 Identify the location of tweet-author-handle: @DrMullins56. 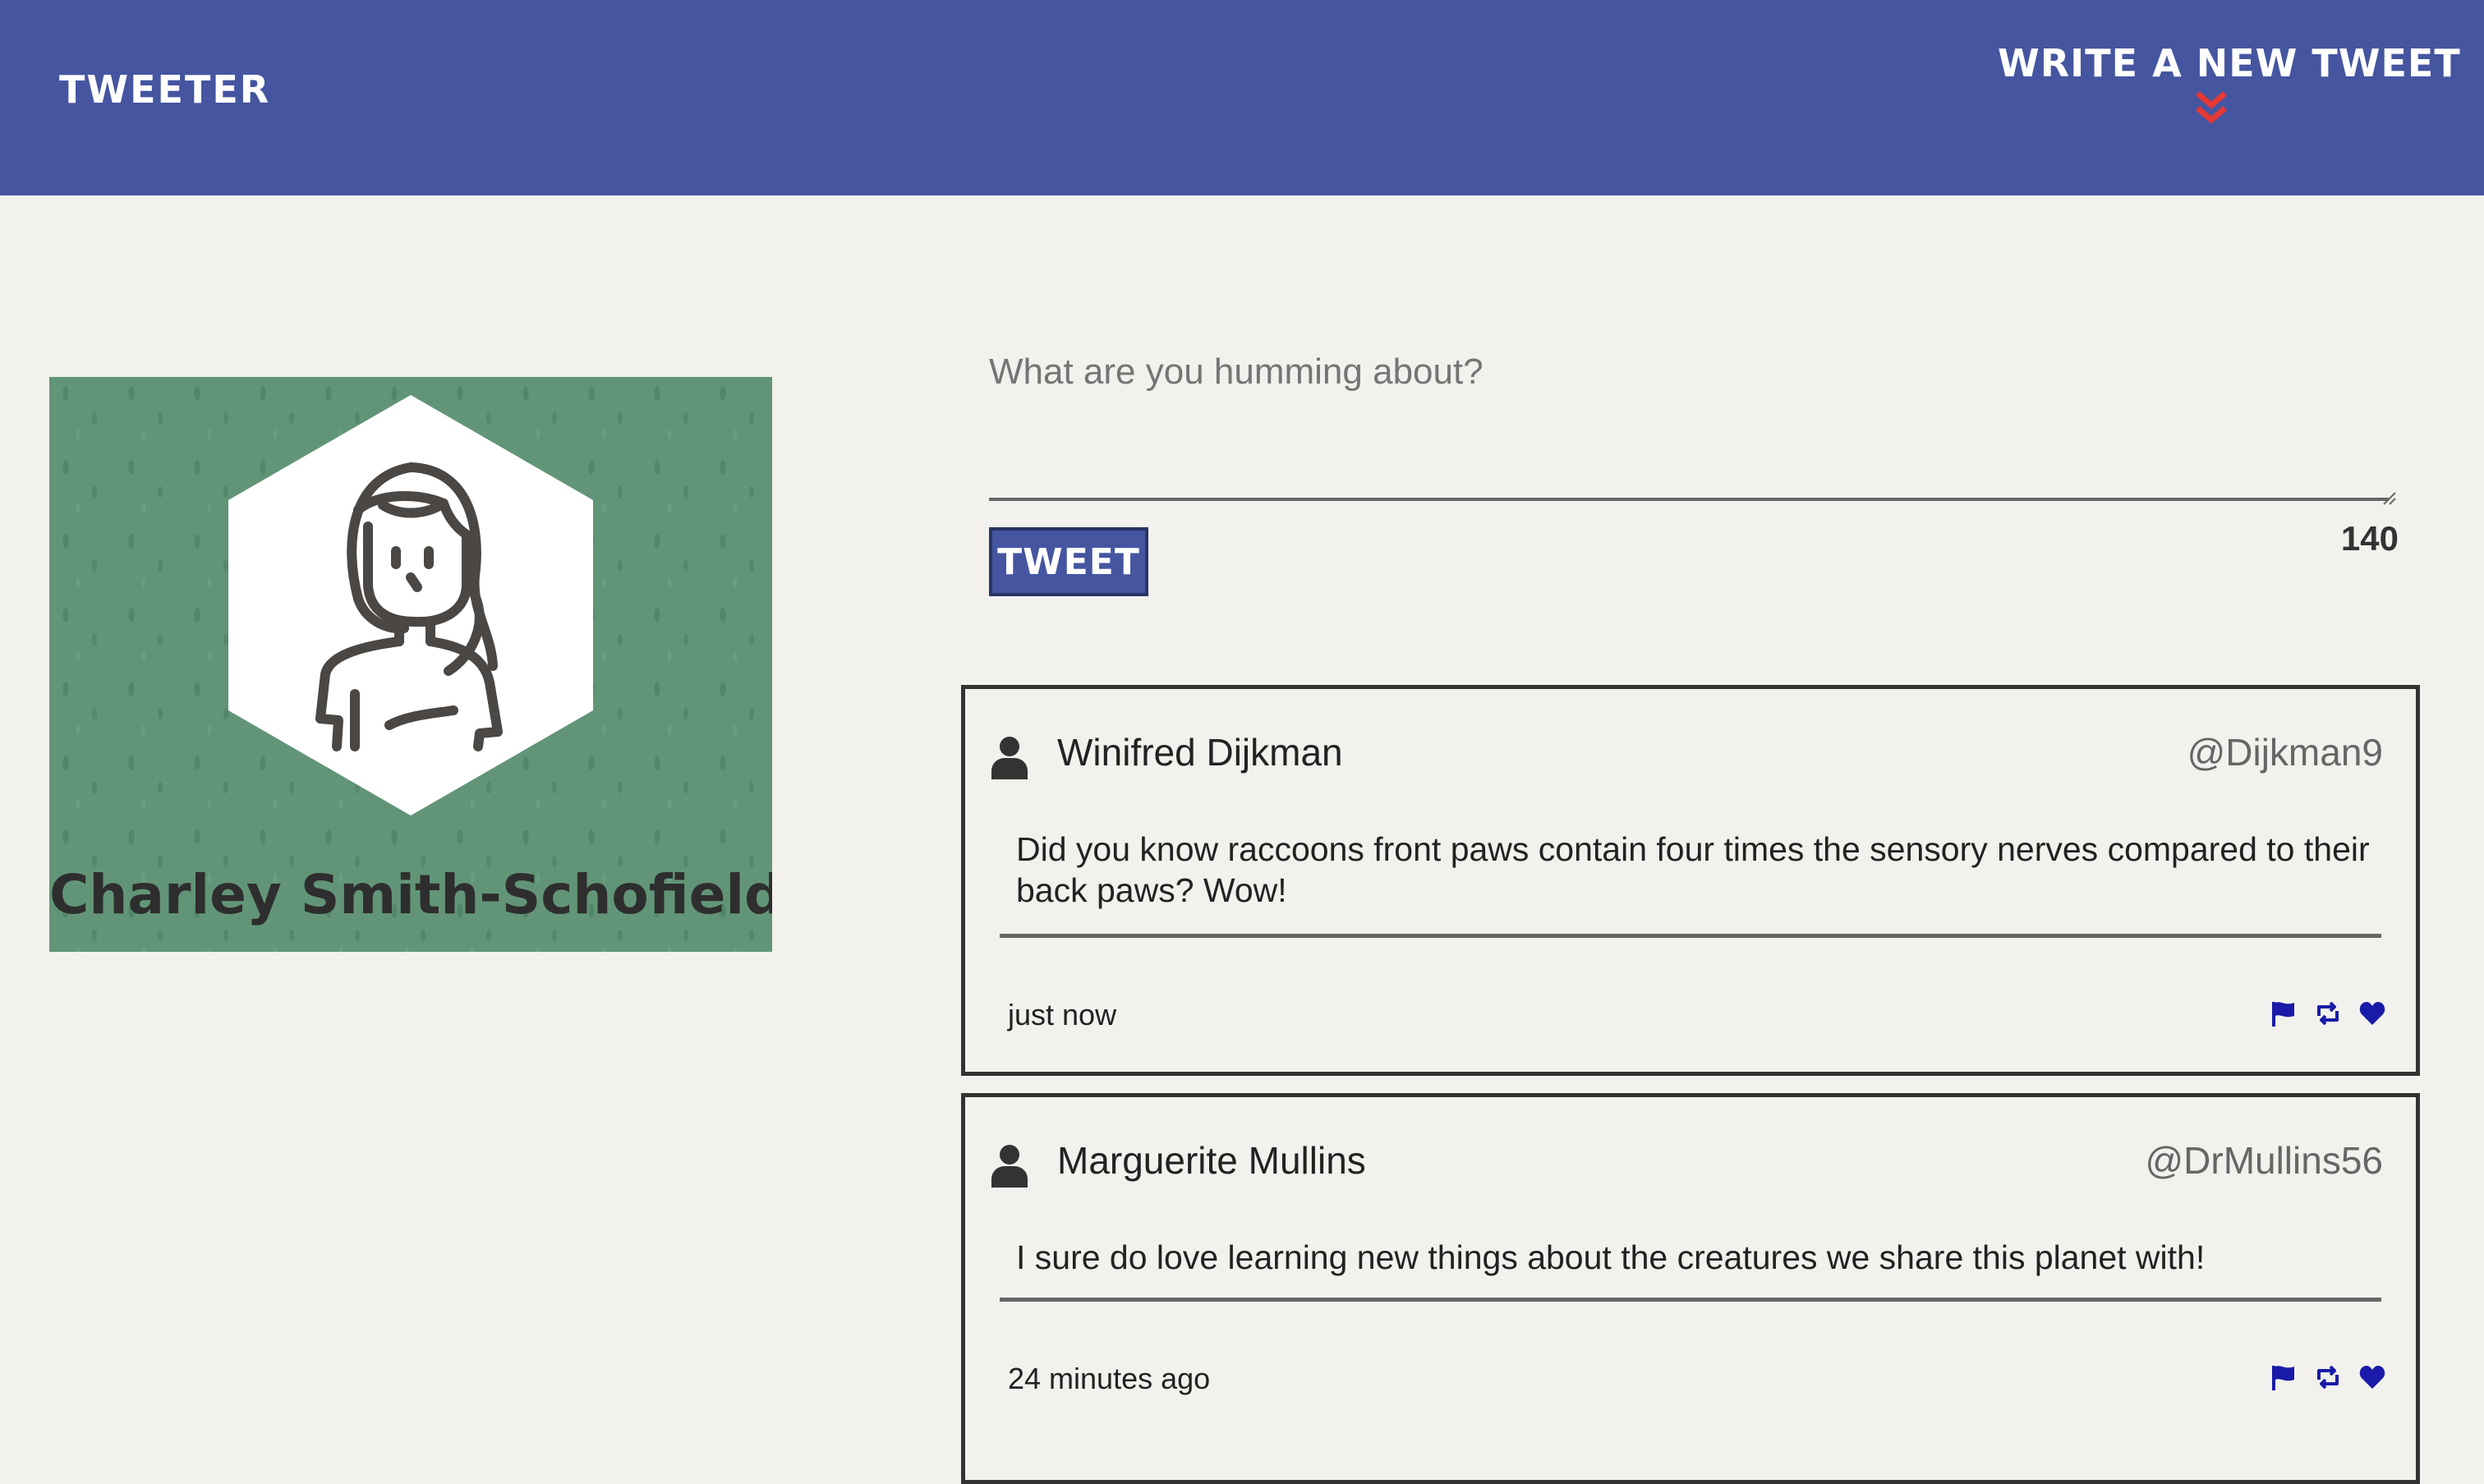
(2264, 1161).